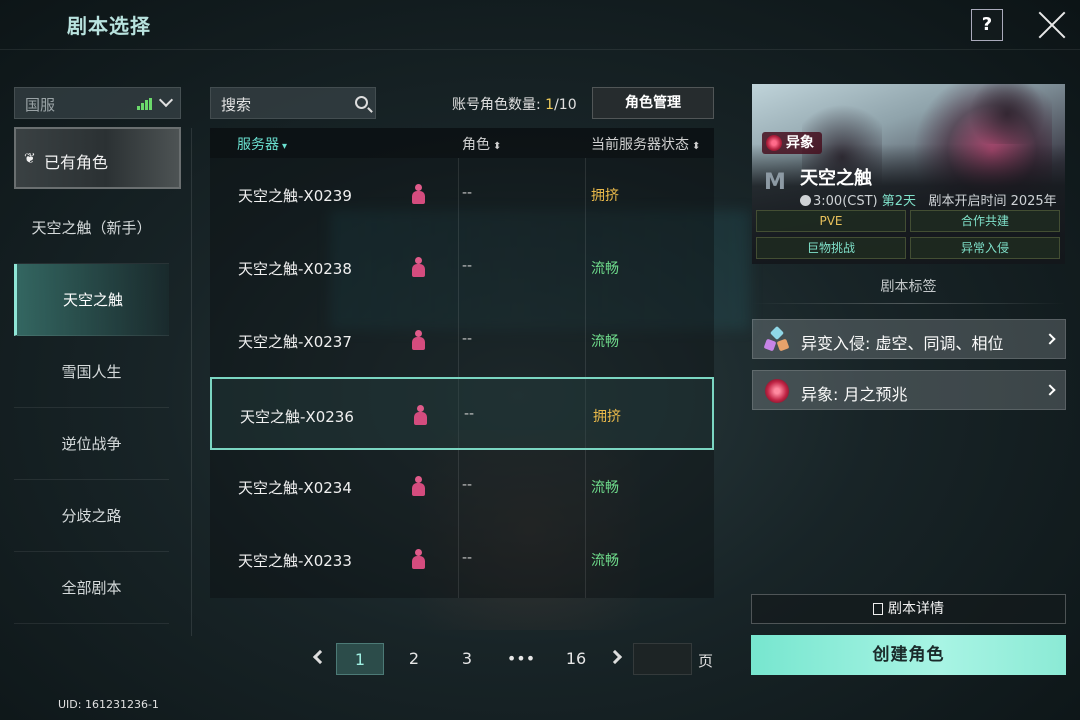 This screenshot has height=720, width=1080. Describe the element at coordinates (992, 201) in the screenshot. I see `open-time-text: 剧本开启时间 2025年` at that location.